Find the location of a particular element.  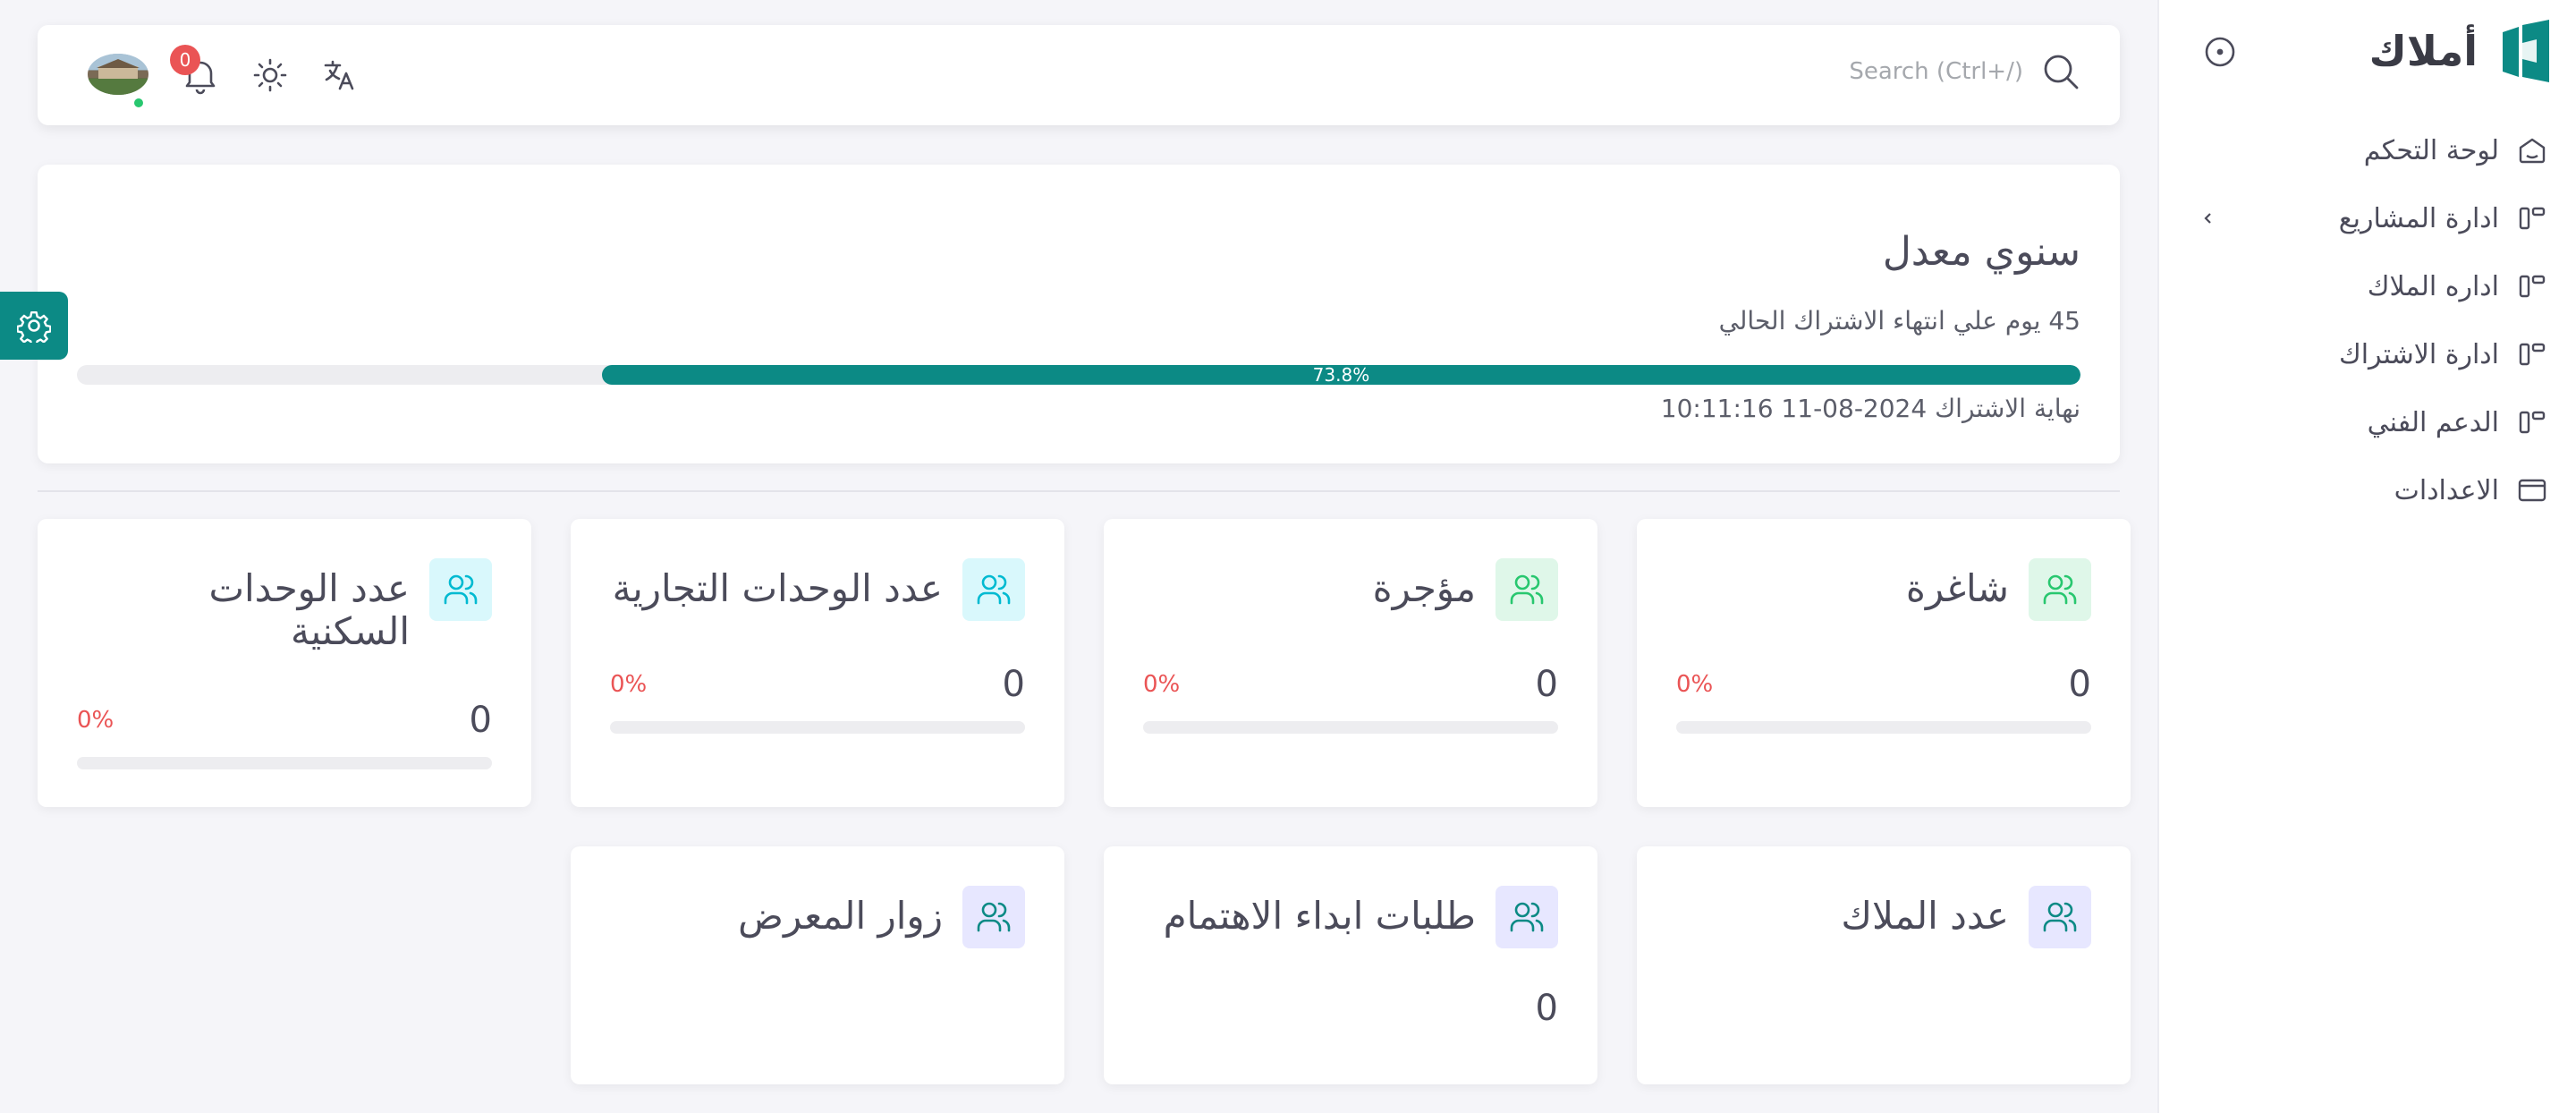

gear-icon is located at coordinates (34, 326).